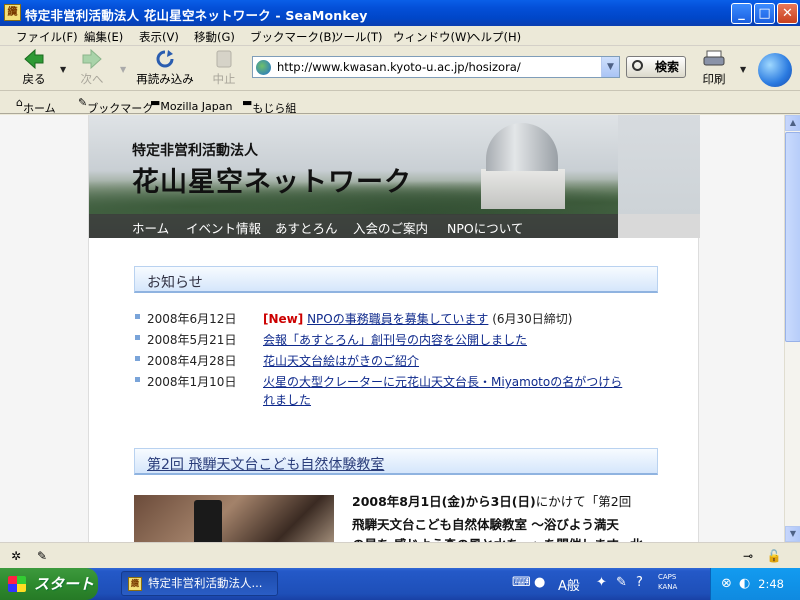 This screenshot has height=600, width=800. Describe the element at coordinates (726, 583) in the screenshot. I see `tray-alert-icon: ⊗` at that location.